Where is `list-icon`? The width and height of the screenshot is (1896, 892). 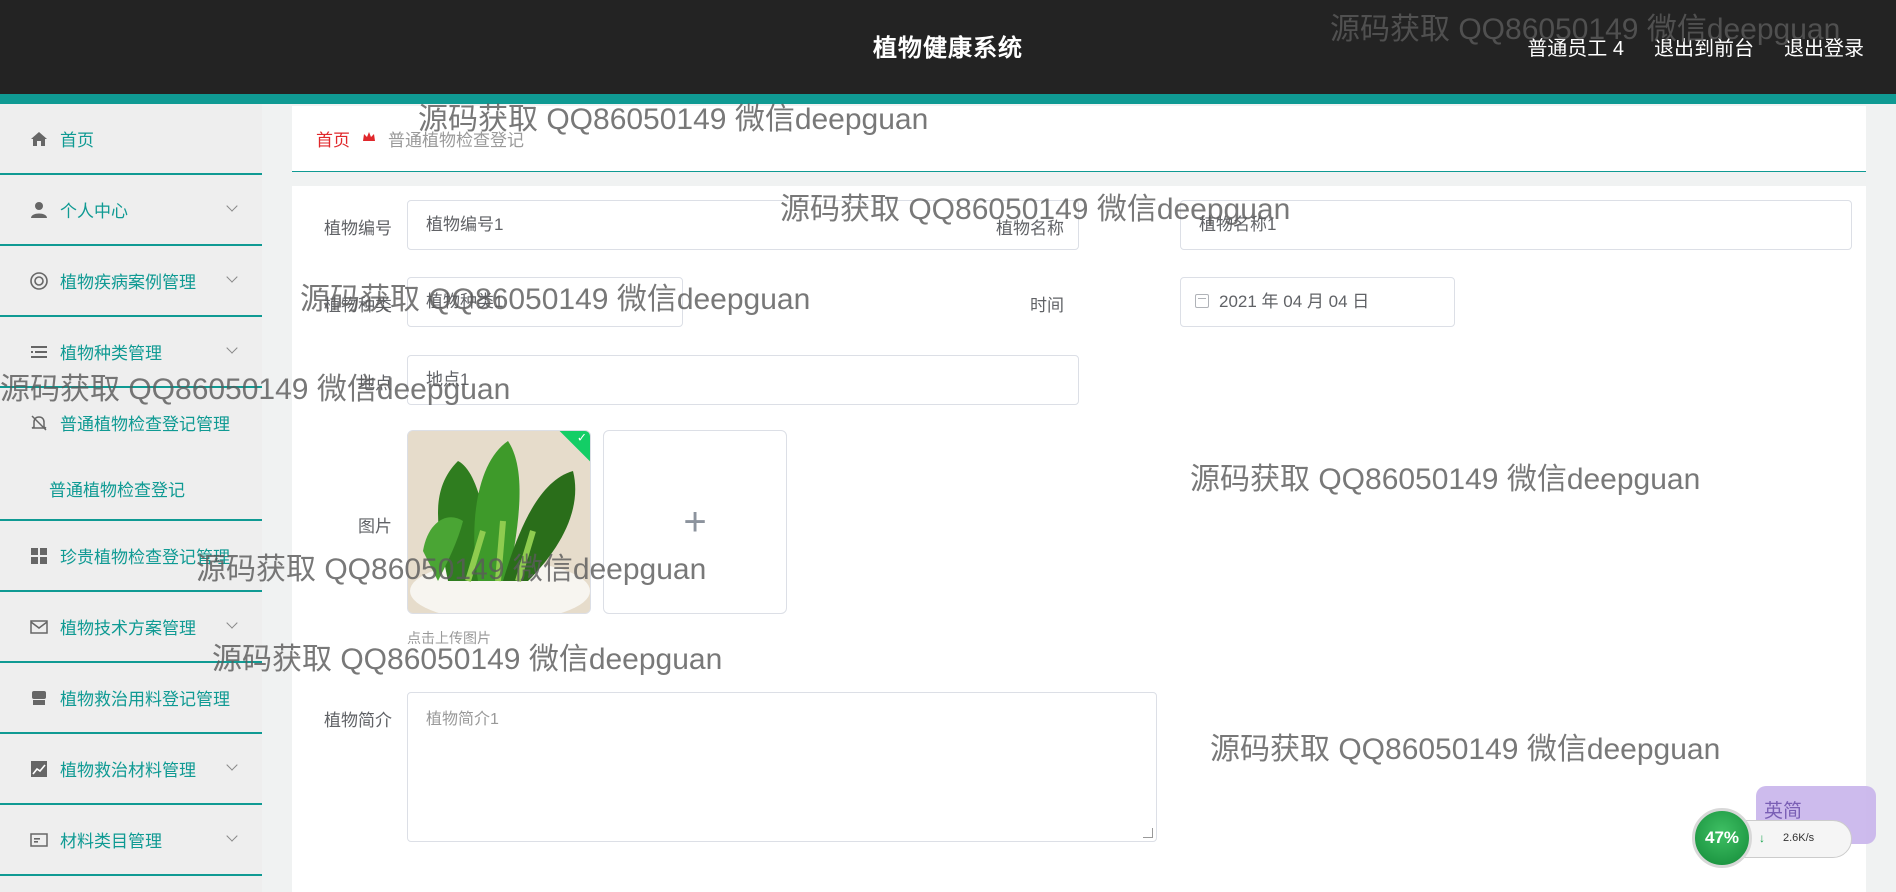 list-icon is located at coordinates (39, 352).